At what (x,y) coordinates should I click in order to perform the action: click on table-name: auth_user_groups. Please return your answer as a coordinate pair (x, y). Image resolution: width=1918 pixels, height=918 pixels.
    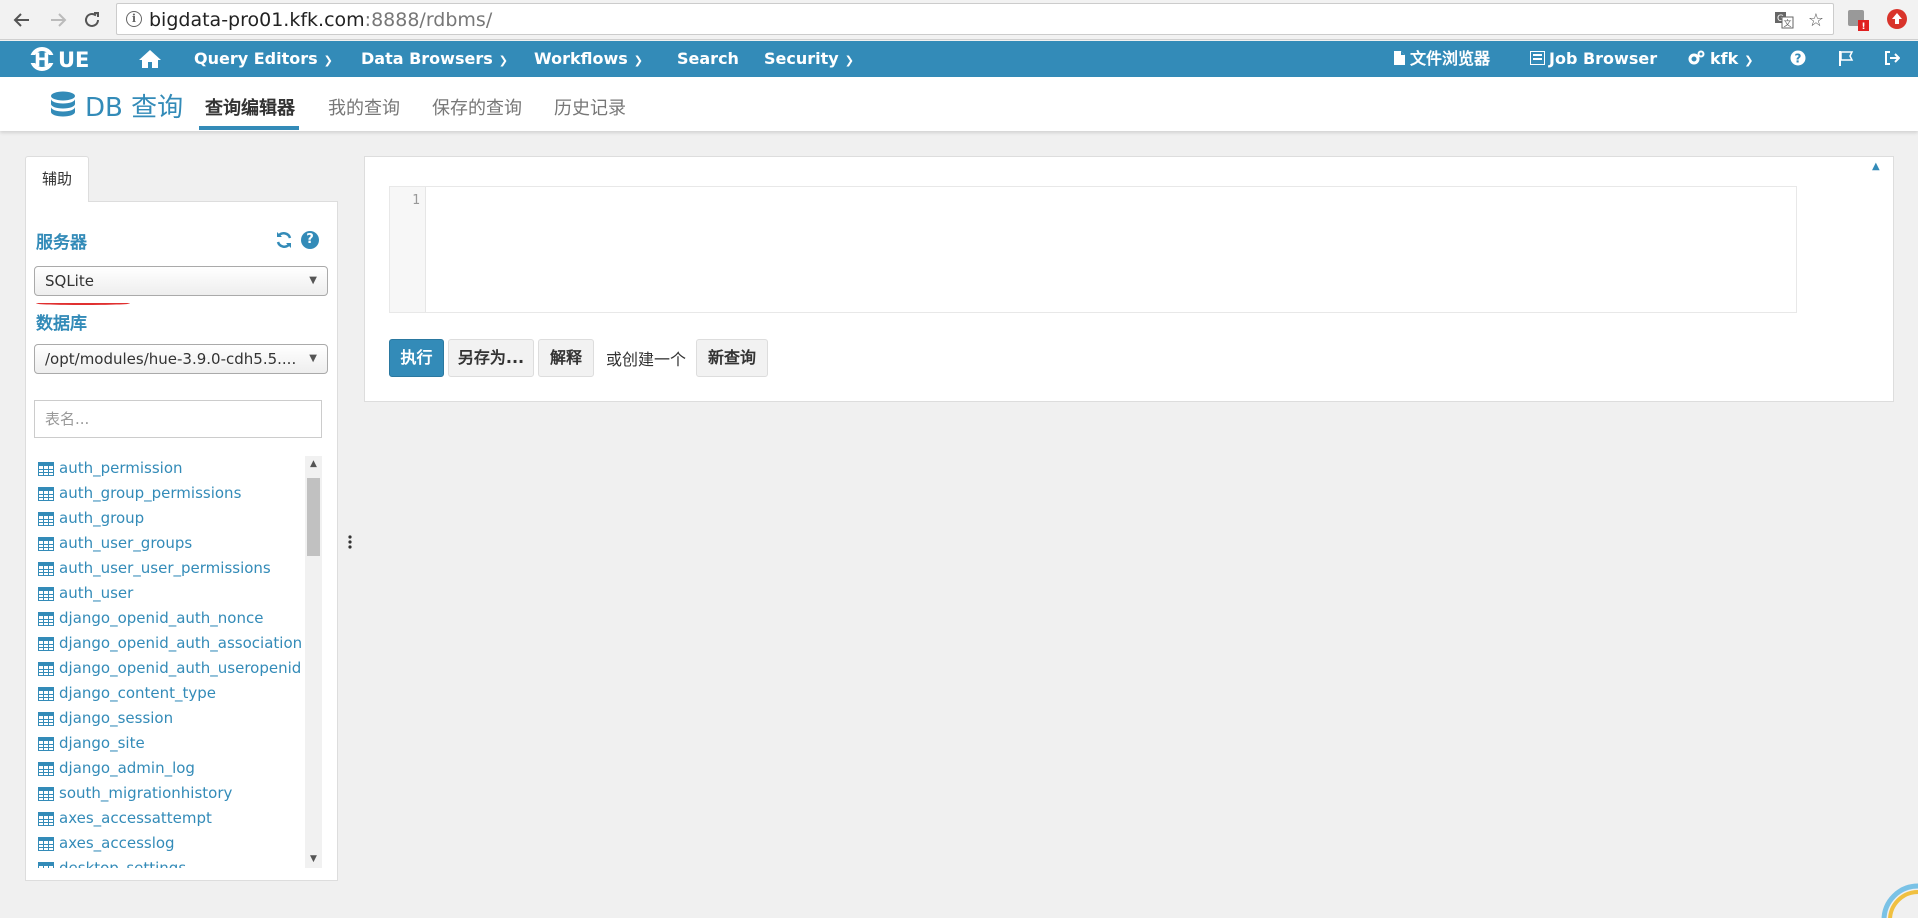
    Looking at the image, I should click on (126, 543).